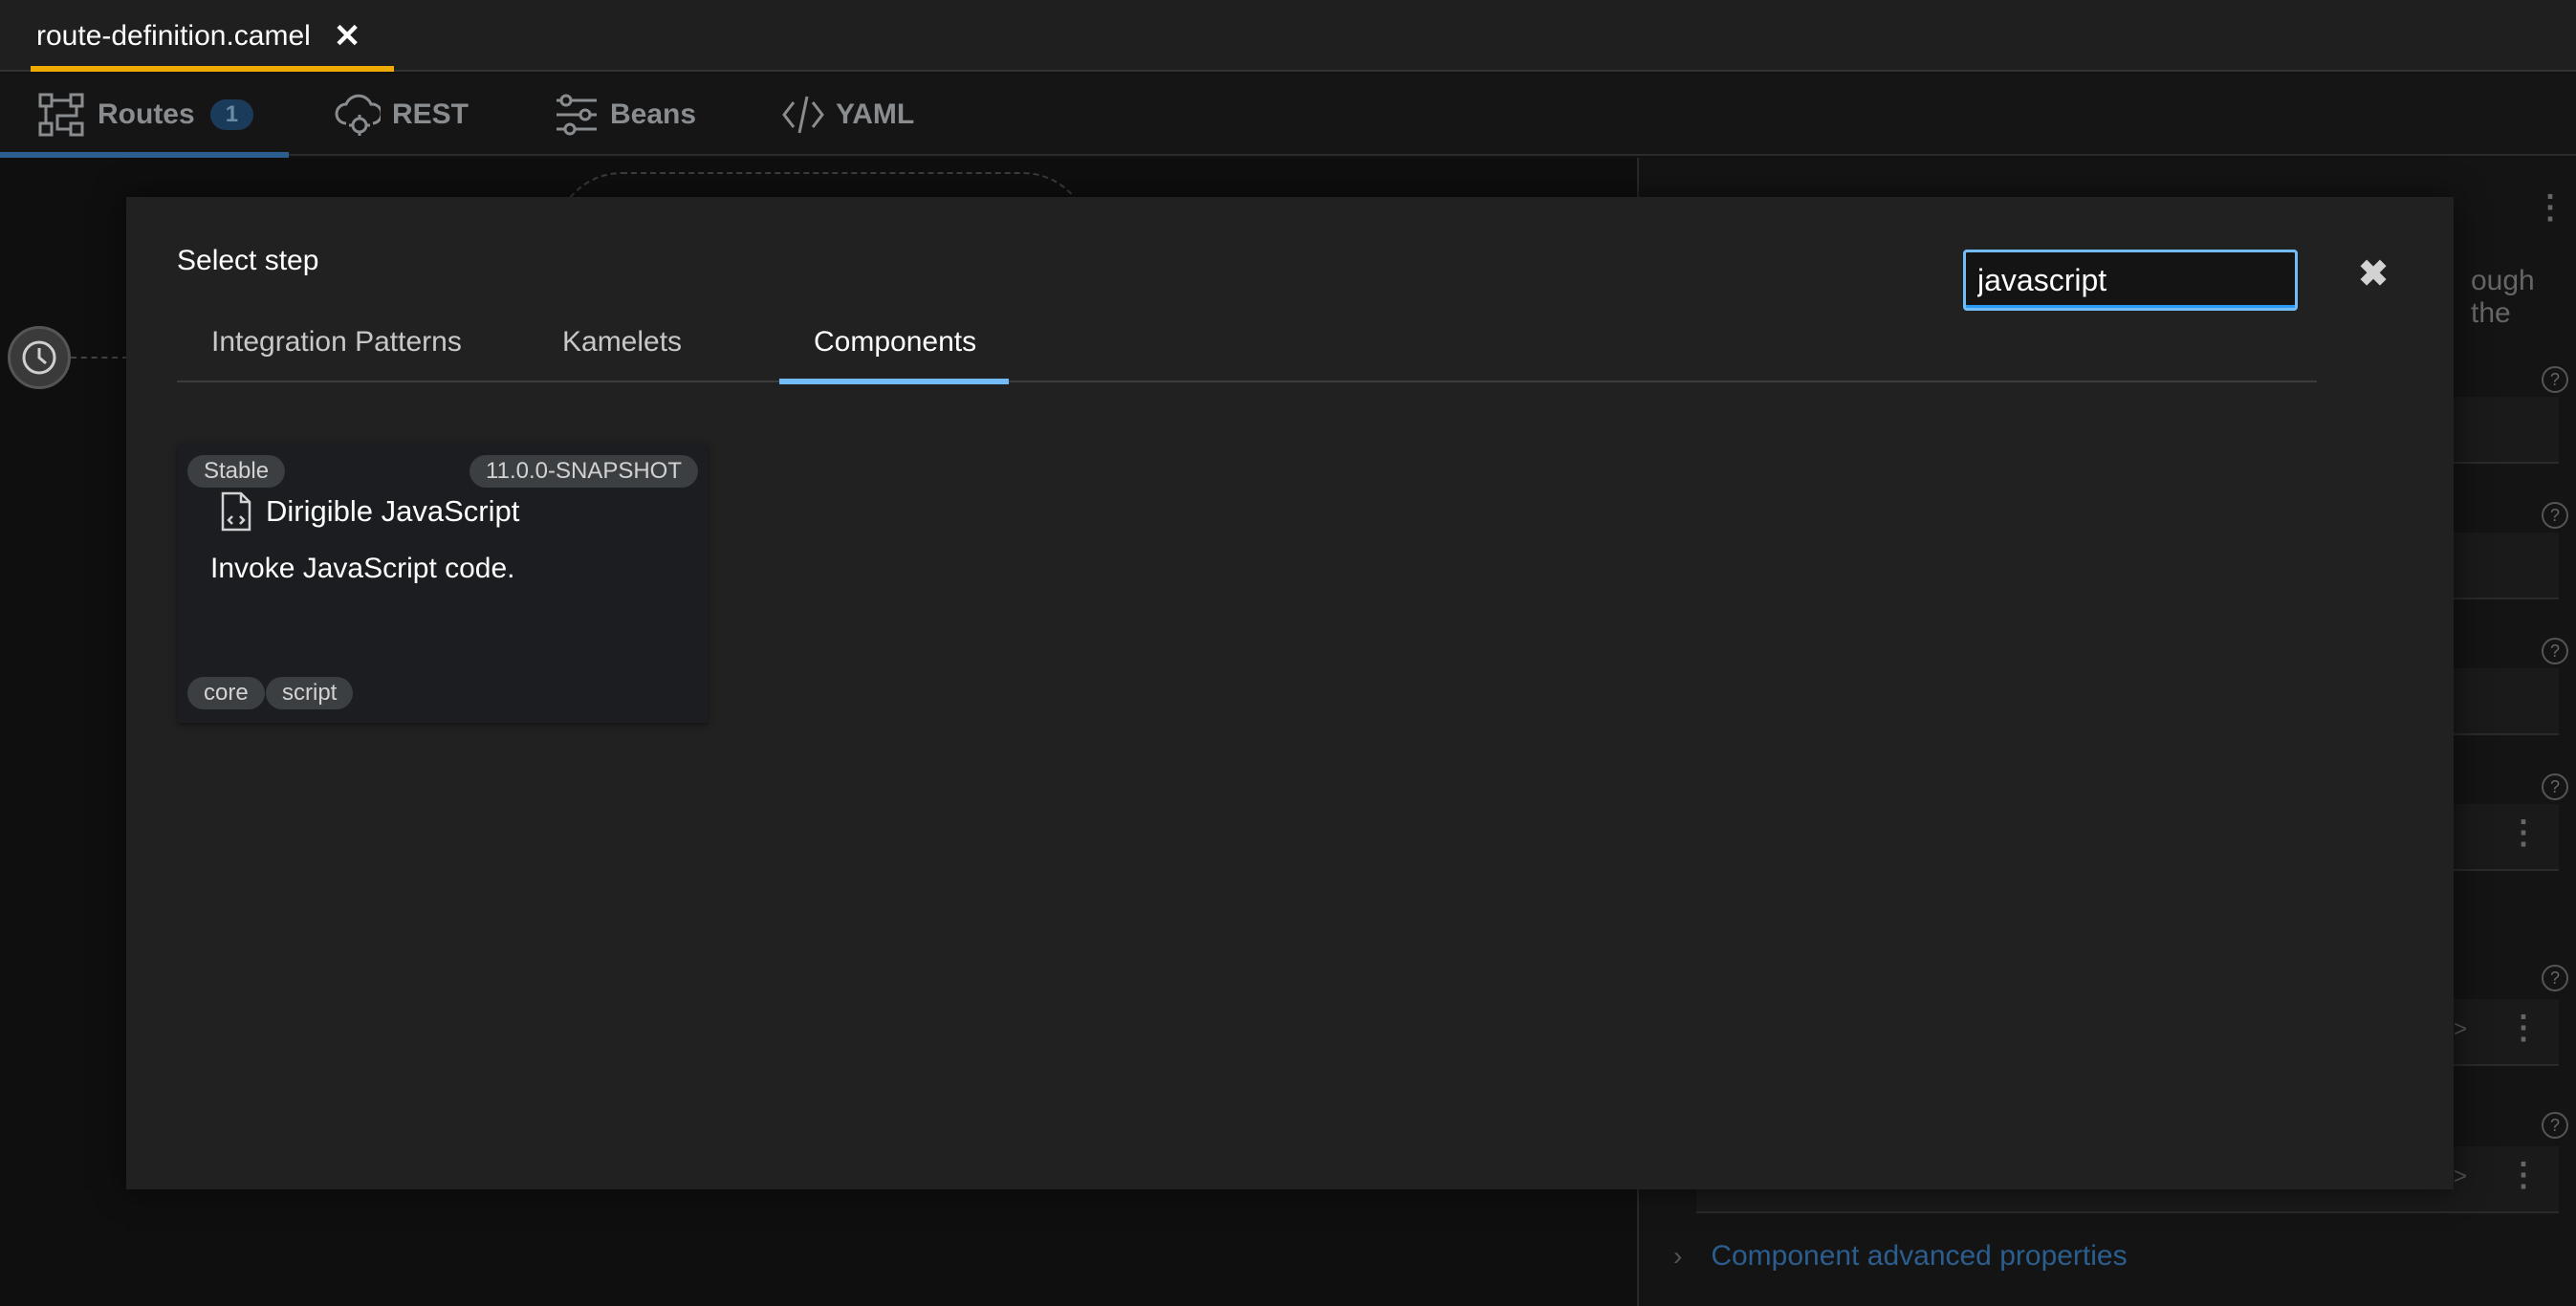 This screenshot has width=2576, height=1306. Describe the element at coordinates (803, 115) in the screenshot. I see `code-icon` at that location.